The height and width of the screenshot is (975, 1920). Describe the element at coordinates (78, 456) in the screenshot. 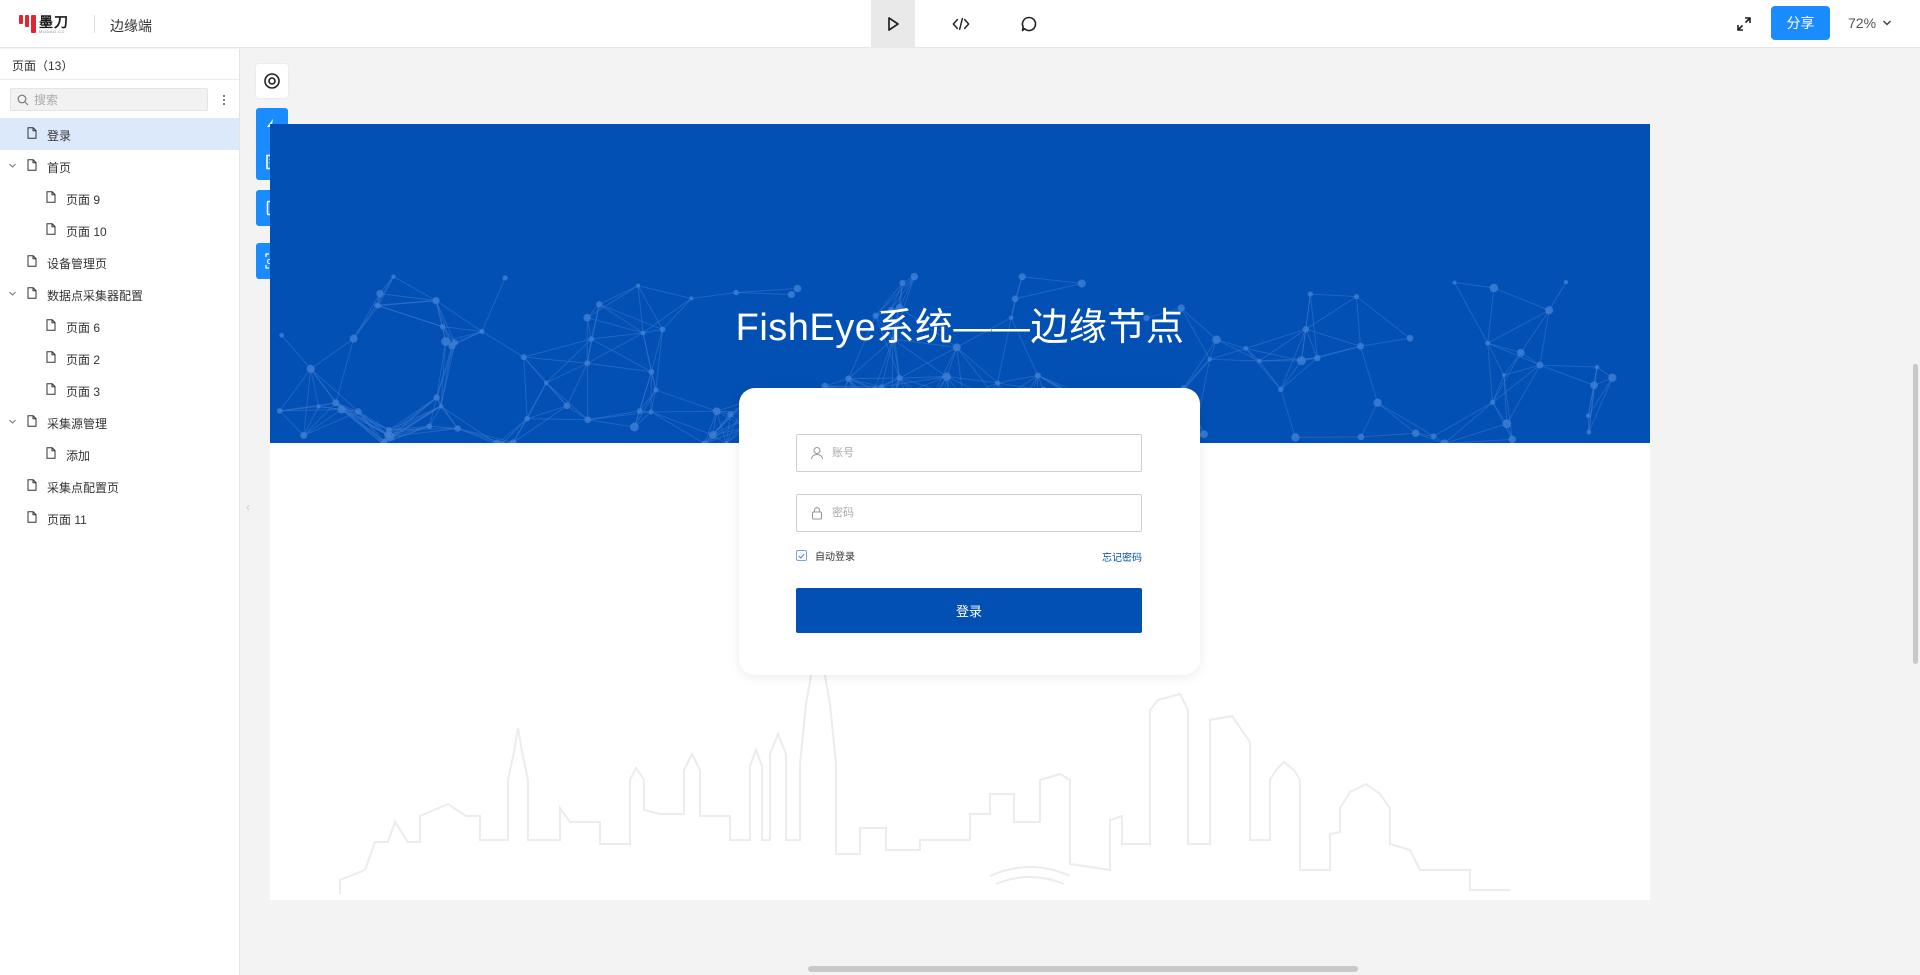

I see `page-tree-label: 添加` at that location.